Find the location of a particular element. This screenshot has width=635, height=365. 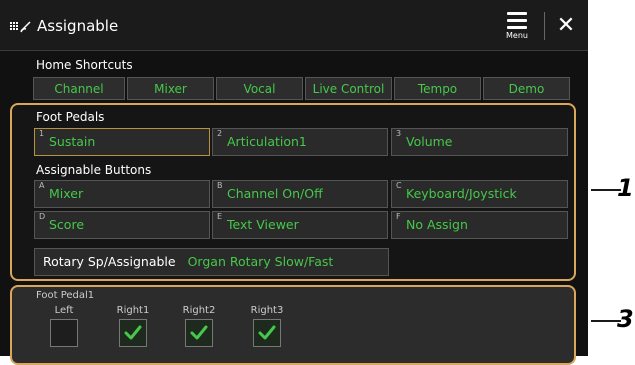

callout-3: 3 is located at coordinates (625, 319).